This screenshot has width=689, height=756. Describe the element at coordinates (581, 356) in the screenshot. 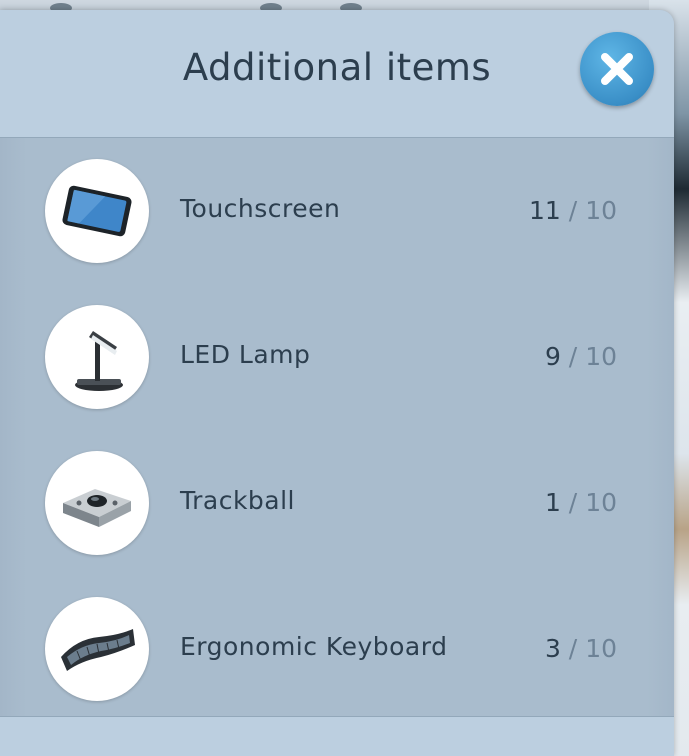

I see `item-count: 9 / 10` at that location.